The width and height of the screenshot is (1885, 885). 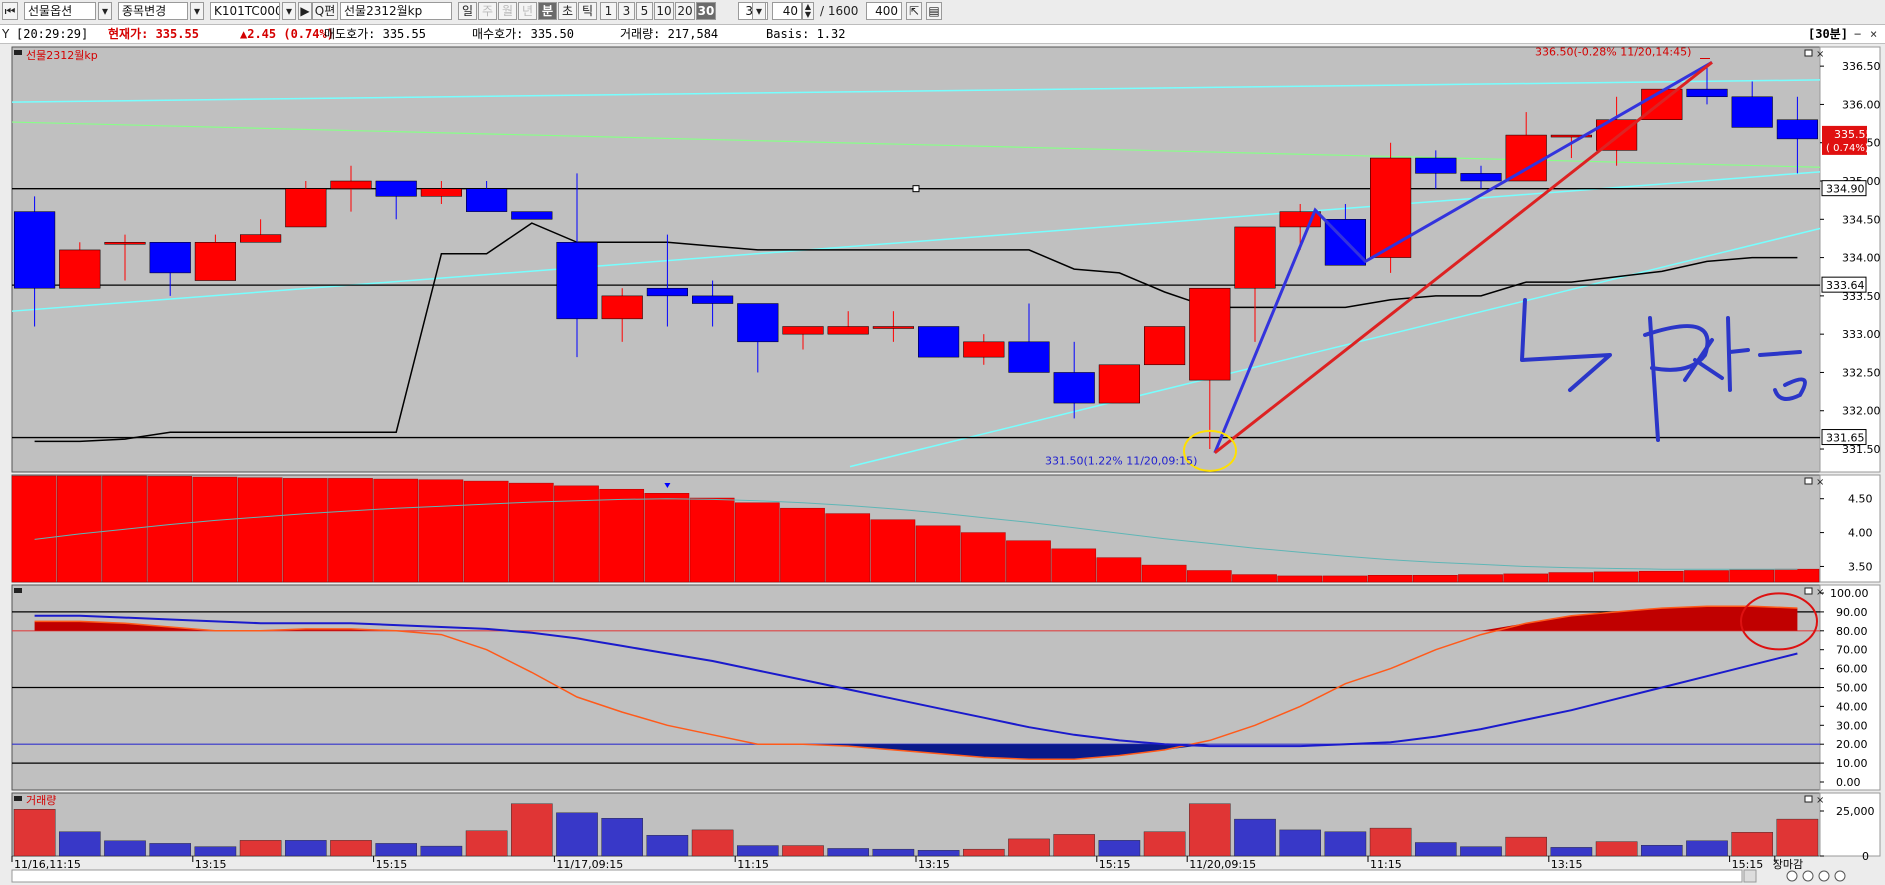 I want to click on hand-tool-icon, so click(x=1824, y=876).